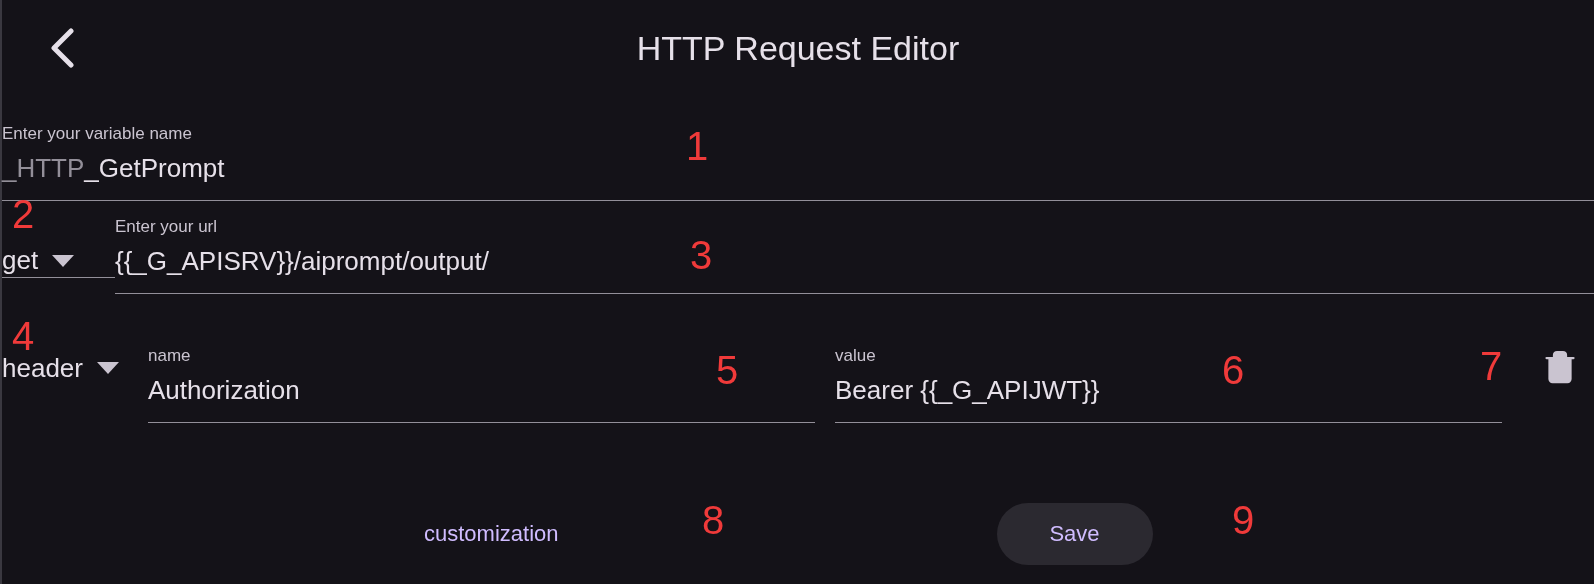  What do you see at coordinates (854, 255) in the screenshot?
I see `url-field: Enter your url {{_G_APISRV}}/aiprompt/output/ 3` at bounding box center [854, 255].